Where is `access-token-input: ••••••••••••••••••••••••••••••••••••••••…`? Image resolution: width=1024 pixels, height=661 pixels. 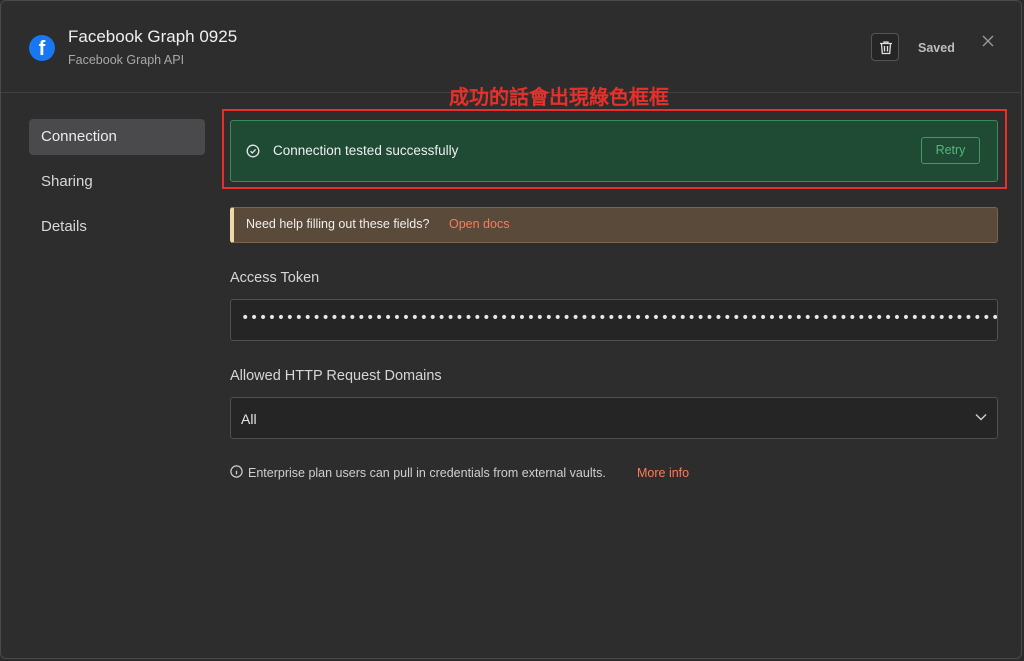
access-token-input: ••••••••••••••••••••••••••••••••••••••••… is located at coordinates (614, 320).